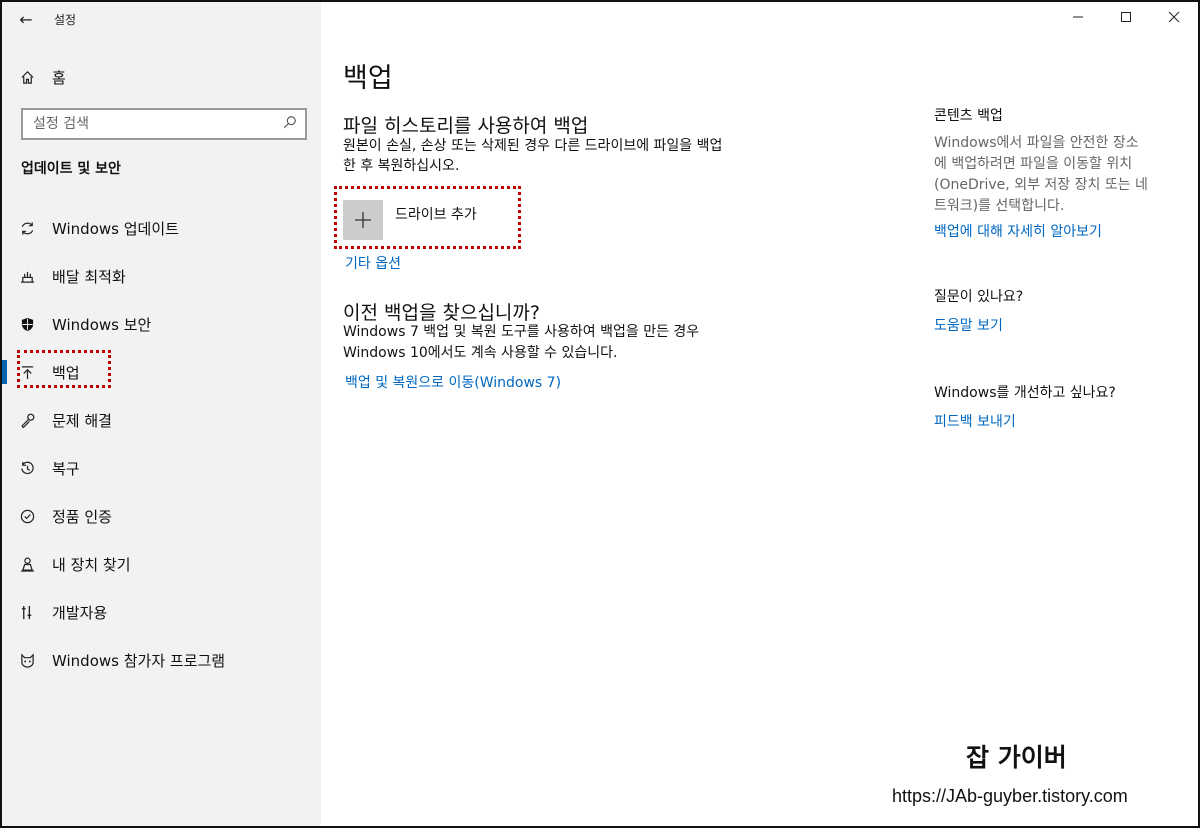 The height and width of the screenshot is (828, 1200). What do you see at coordinates (27, 612) in the screenshot?
I see `developer-icon` at bounding box center [27, 612].